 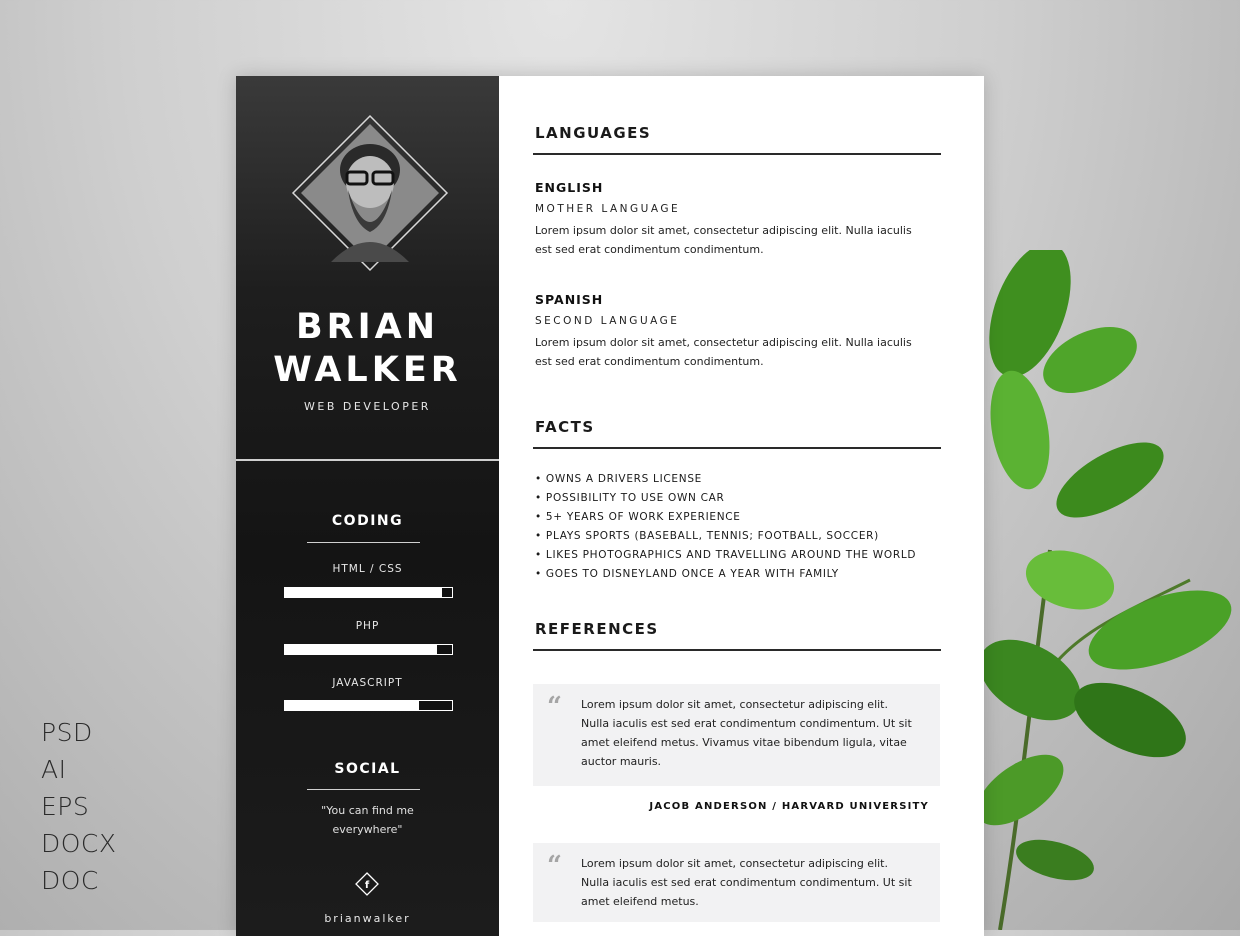 What do you see at coordinates (367, 918) in the screenshot?
I see `social-handle: brianwalker` at bounding box center [367, 918].